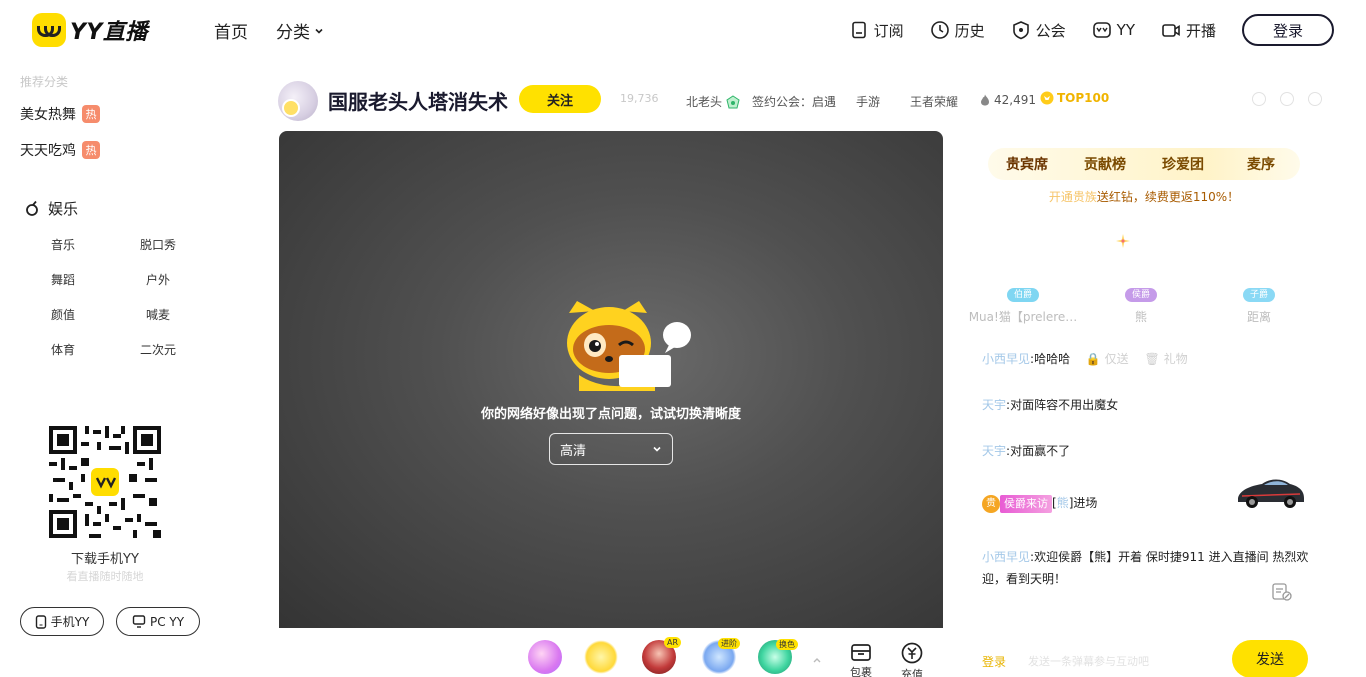  Describe the element at coordinates (1282, 592) in the screenshot. I see `chat-settings-icon` at that location.